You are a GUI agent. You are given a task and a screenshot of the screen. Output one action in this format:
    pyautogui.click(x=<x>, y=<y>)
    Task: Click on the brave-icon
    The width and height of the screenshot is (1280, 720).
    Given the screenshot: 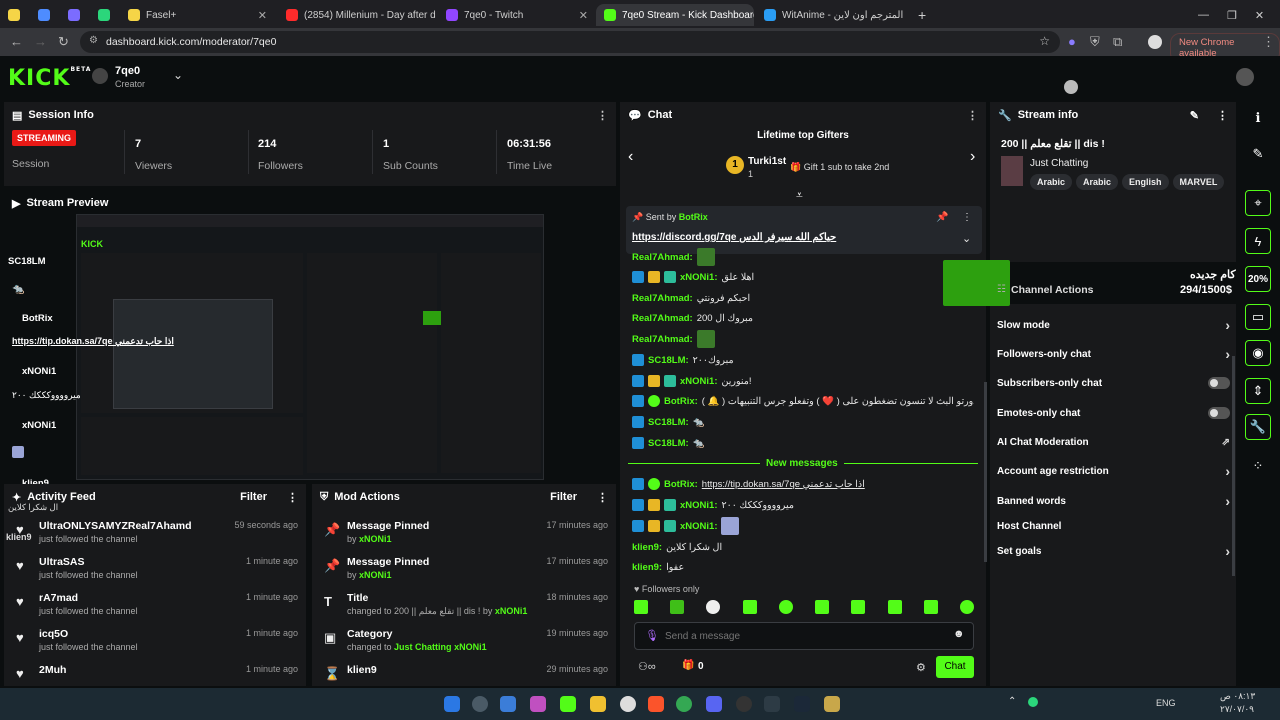 What is the action you would take?
    pyautogui.click(x=656, y=704)
    